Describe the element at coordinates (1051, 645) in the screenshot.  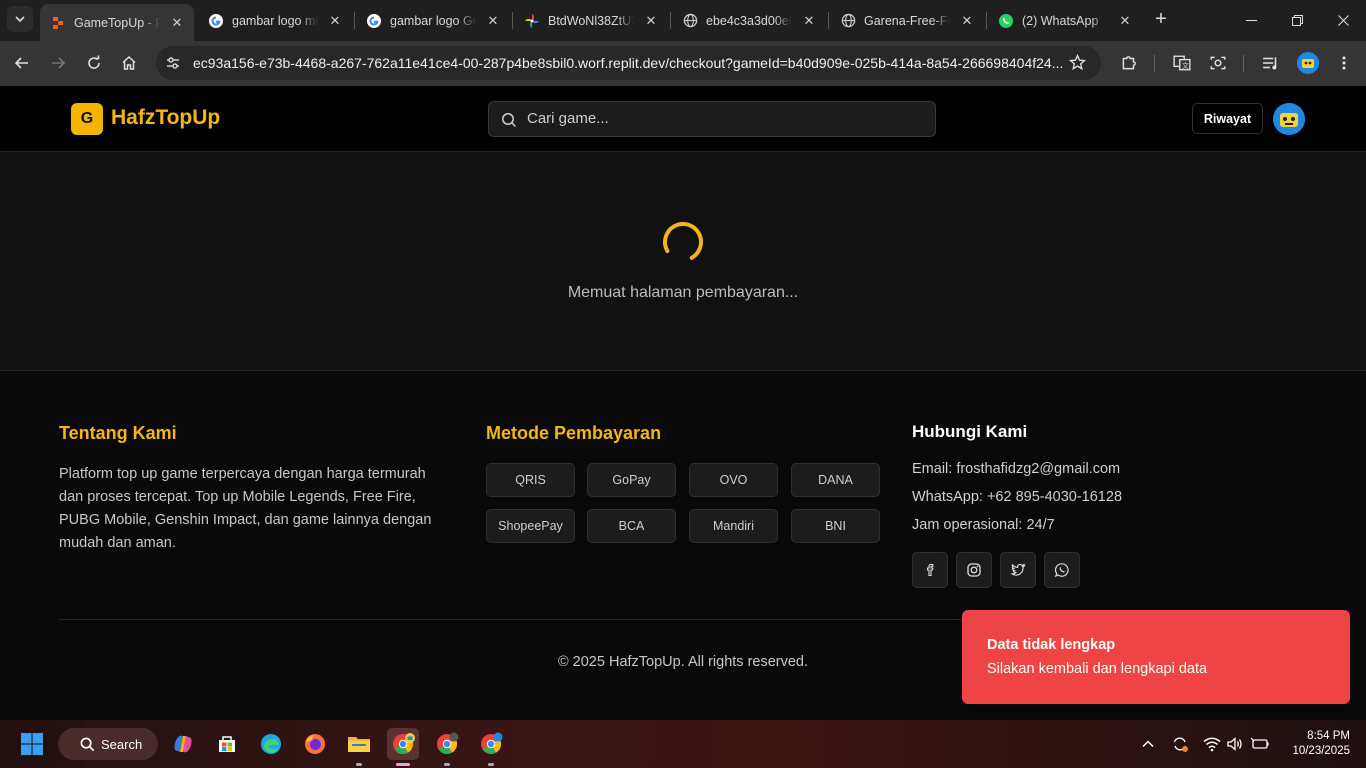
I see `toast-title: Data tidak lengkap` at that location.